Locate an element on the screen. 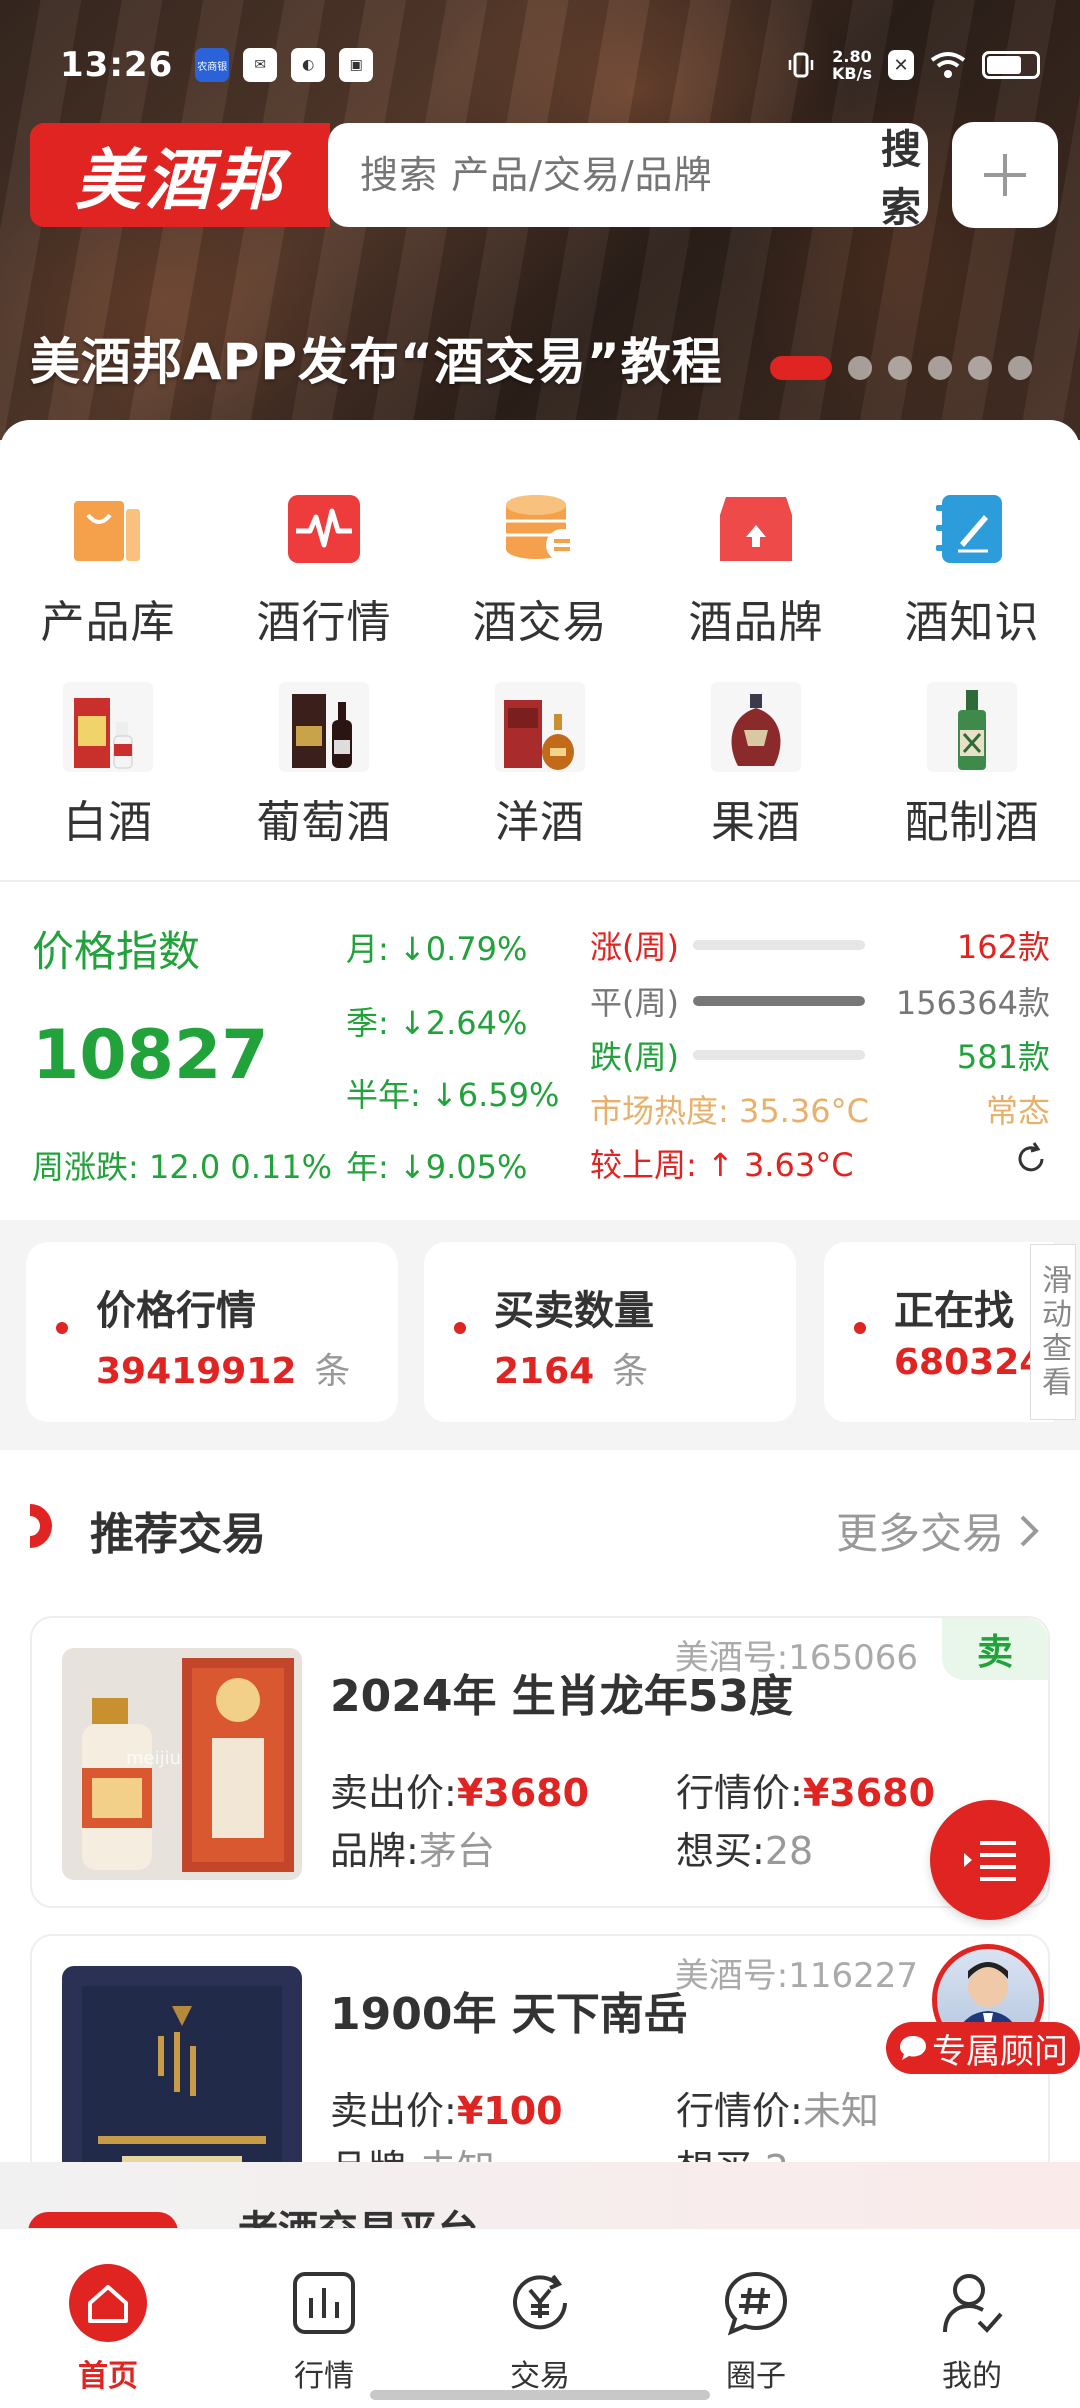 Image resolution: width=1080 pixels, height=2408 pixels. type-liqueur: 配制酒 is located at coordinates (972, 766).